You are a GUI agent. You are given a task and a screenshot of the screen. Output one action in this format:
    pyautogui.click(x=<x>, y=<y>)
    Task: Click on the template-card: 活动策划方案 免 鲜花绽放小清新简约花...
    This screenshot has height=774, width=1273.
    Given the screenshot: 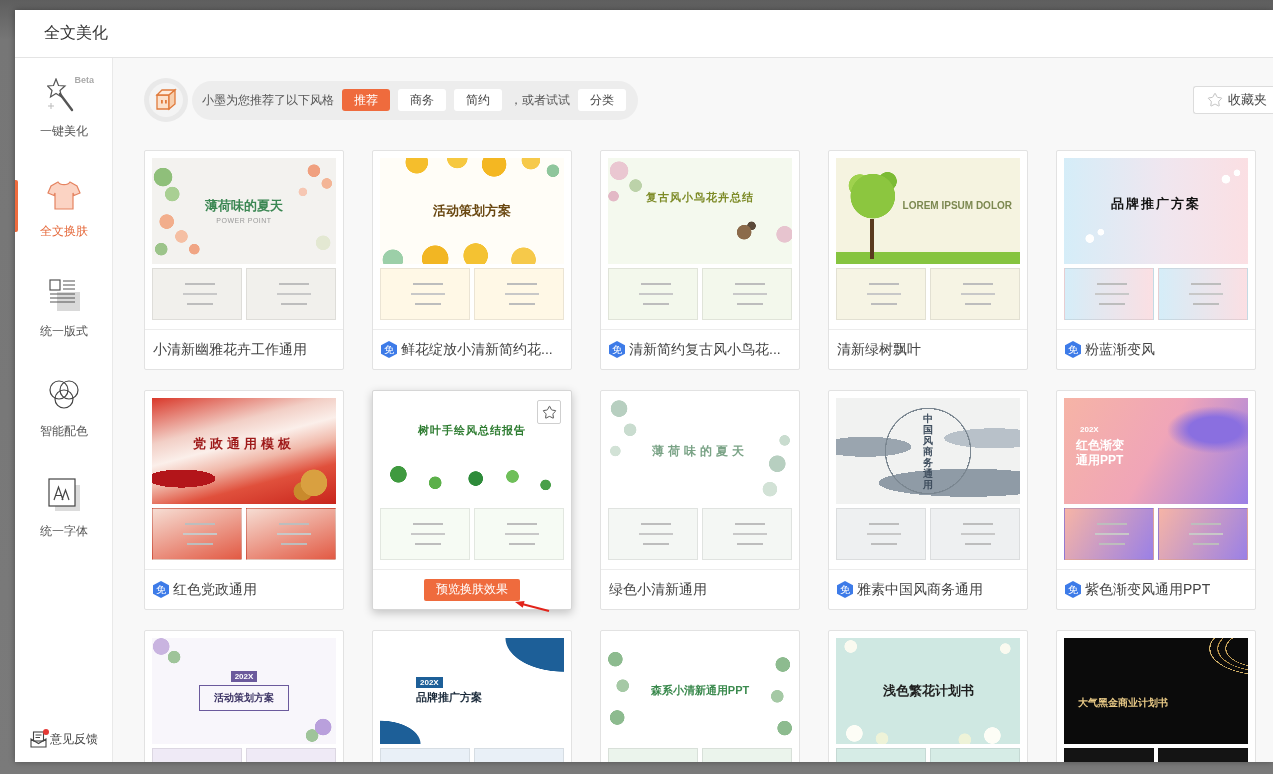 What is the action you would take?
    pyautogui.click(x=472, y=260)
    